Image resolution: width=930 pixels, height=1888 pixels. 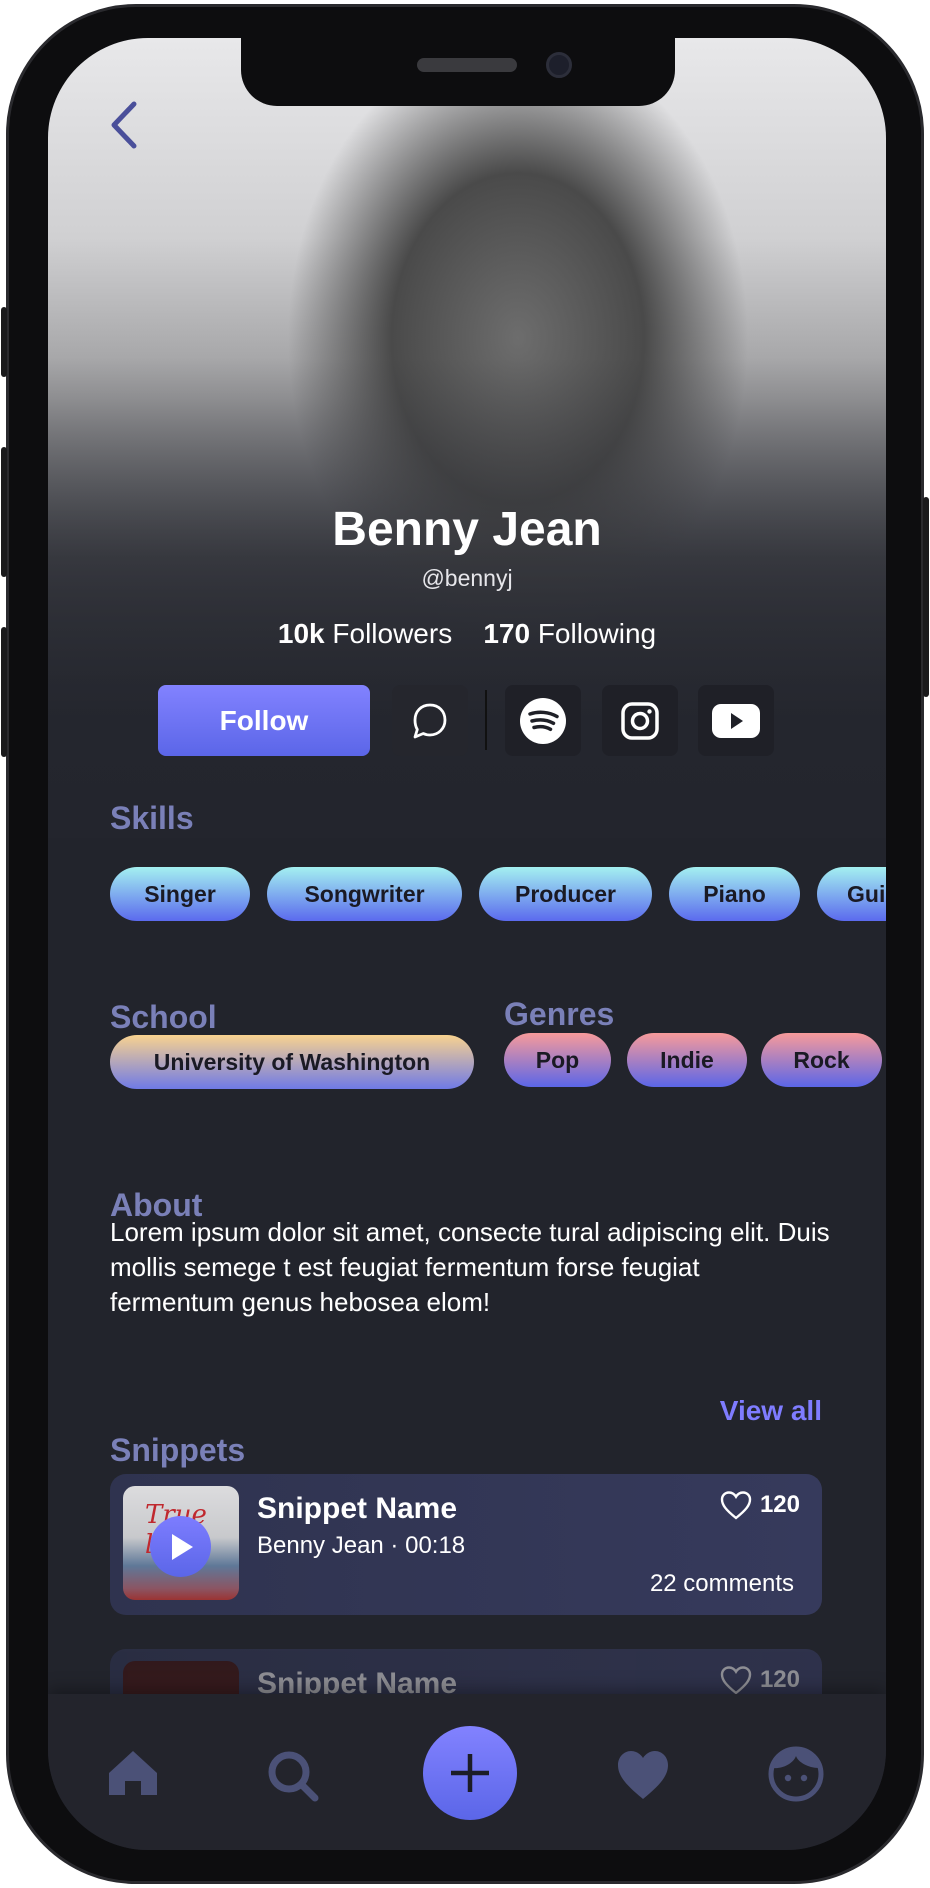 I want to click on youtube-icon, so click(x=736, y=720).